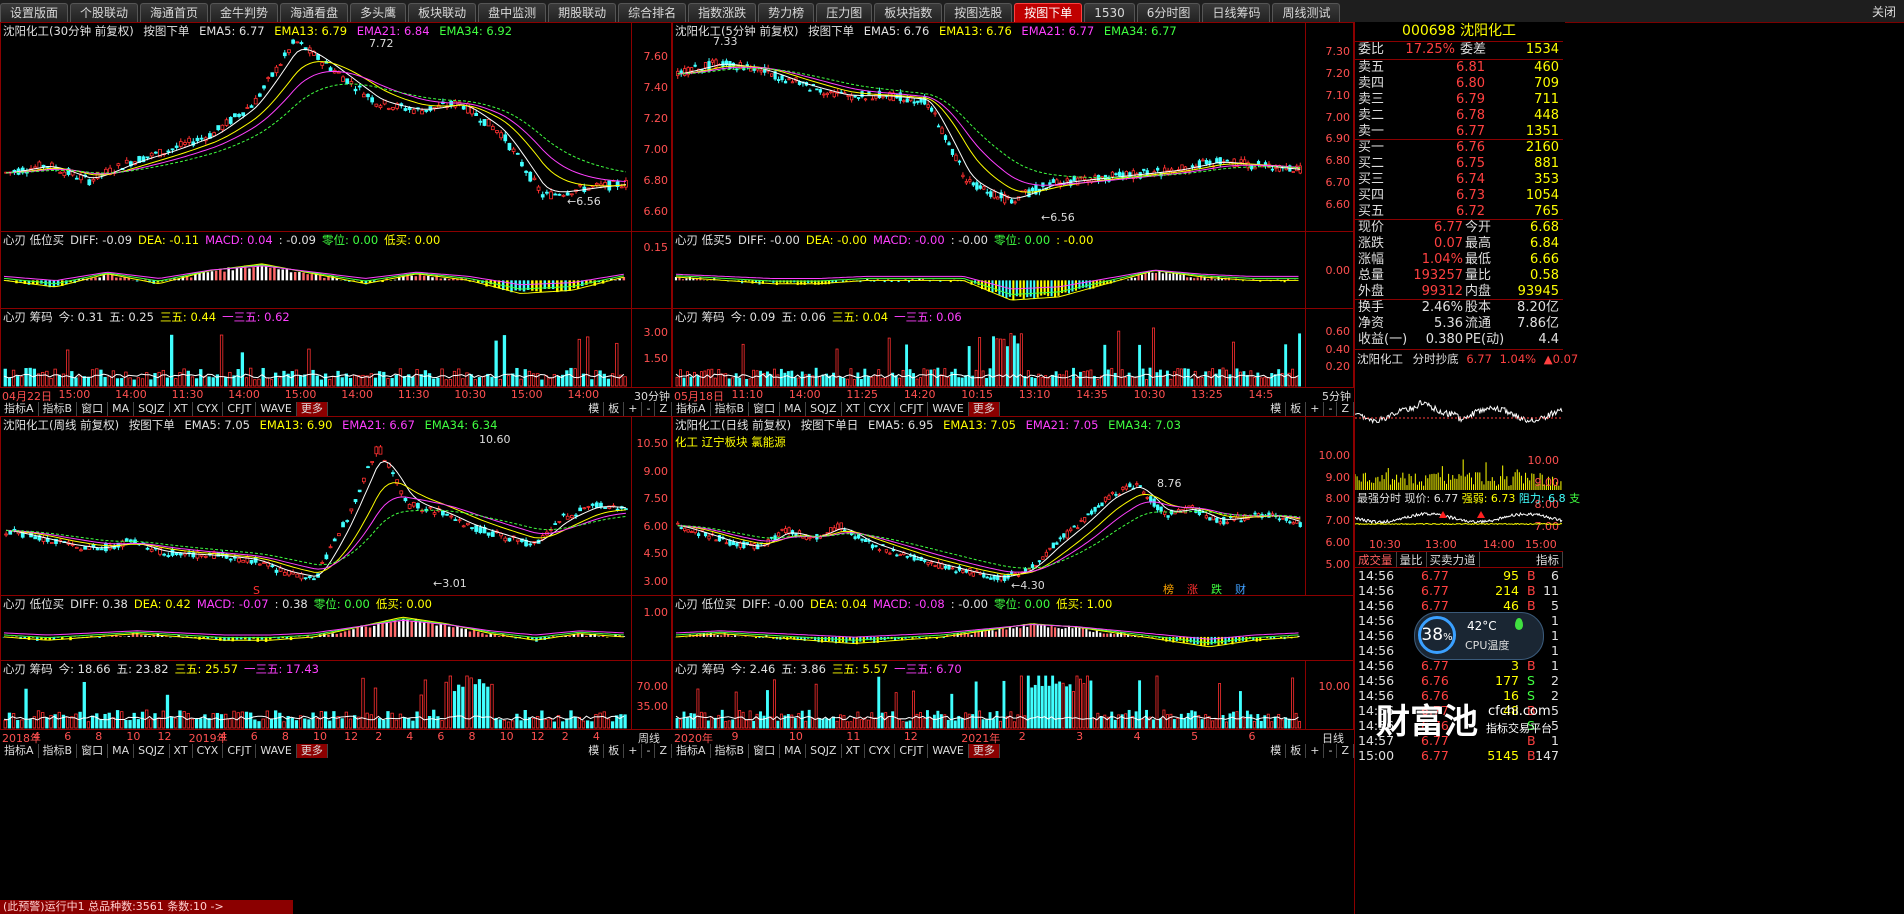  What do you see at coordinates (1459, 100) in the screenshot?
I see `asks-row: 卖三 6.79 711` at bounding box center [1459, 100].